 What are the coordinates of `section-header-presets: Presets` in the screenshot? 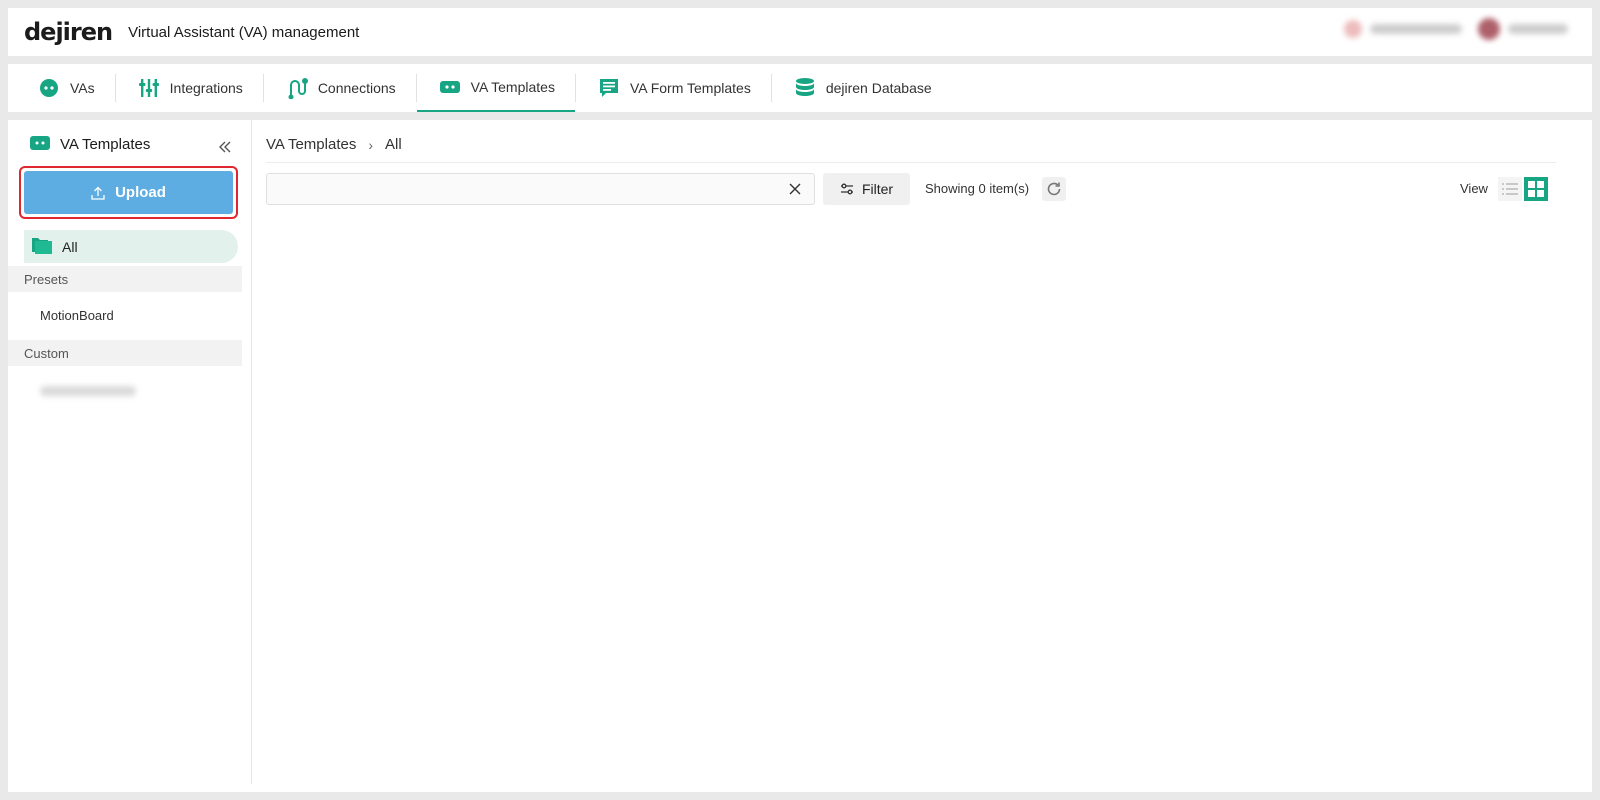 It's located at (125, 279).